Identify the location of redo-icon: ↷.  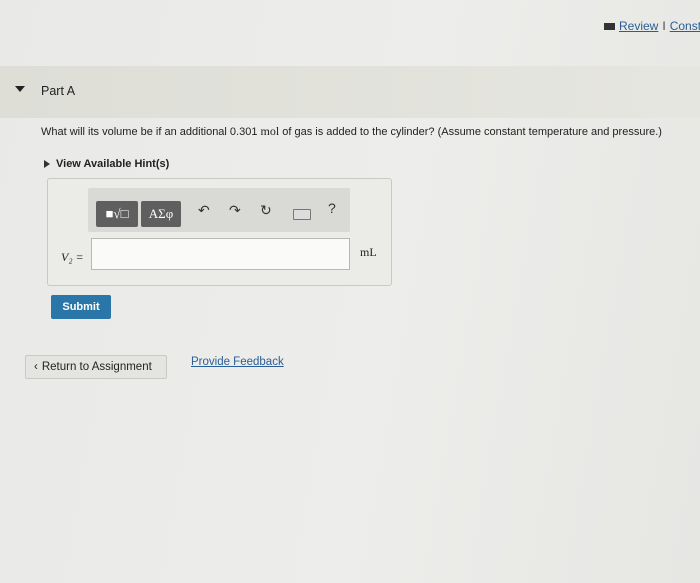
(235, 210).